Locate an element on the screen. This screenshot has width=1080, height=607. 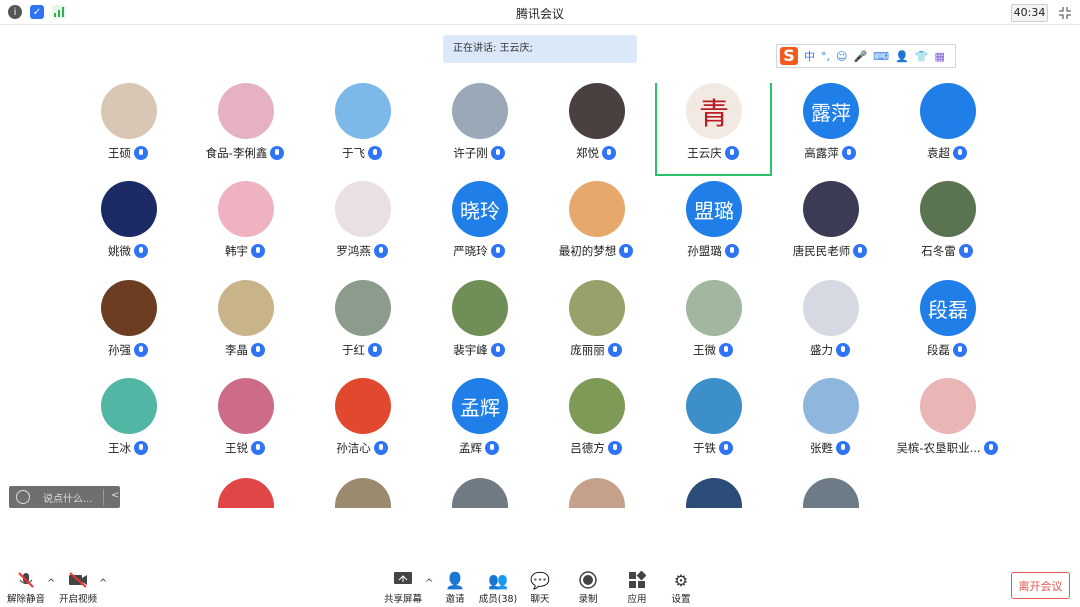
participant-name: 韩宇 is located at coordinates (245, 251).